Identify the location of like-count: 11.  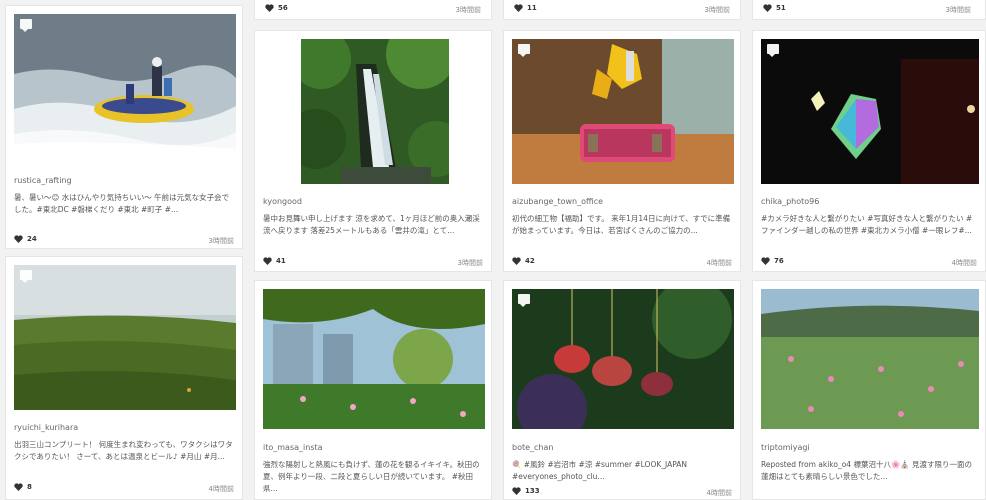
(525, 8).